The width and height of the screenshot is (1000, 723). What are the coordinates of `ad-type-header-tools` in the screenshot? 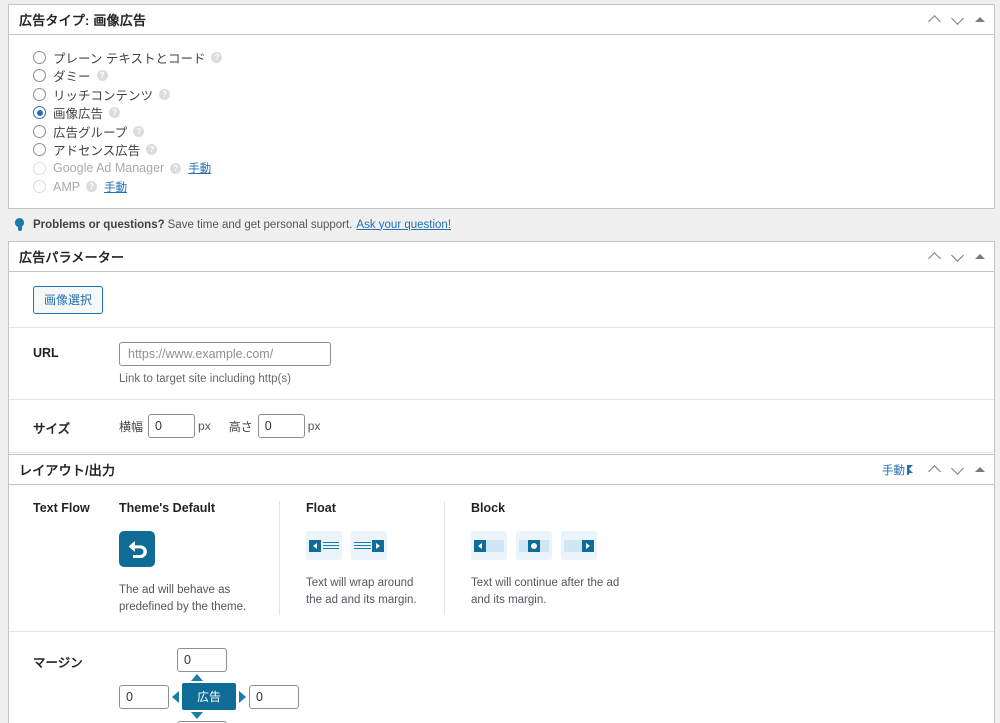 It's located at (957, 19).